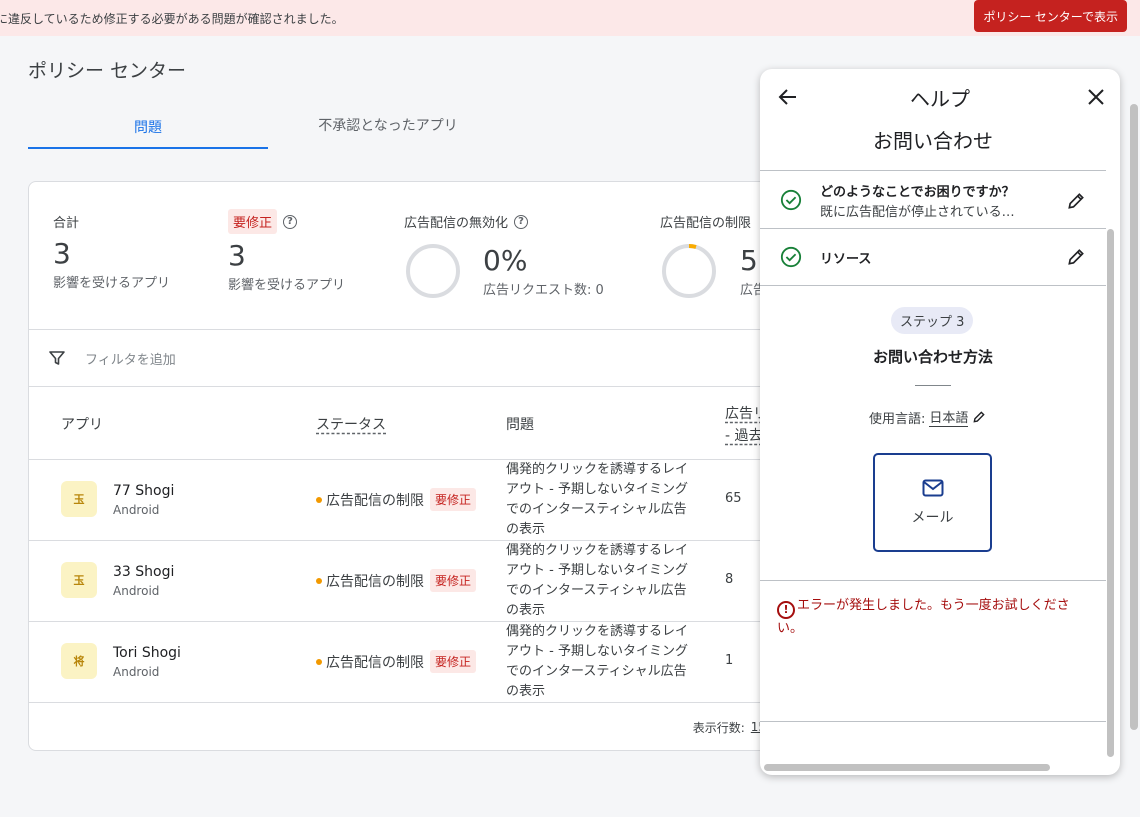 The width and height of the screenshot is (1140, 817). Describe the element at coordinates (505, 260) in the screenshot. I see `stat-disabled-value: 0%` at that location.